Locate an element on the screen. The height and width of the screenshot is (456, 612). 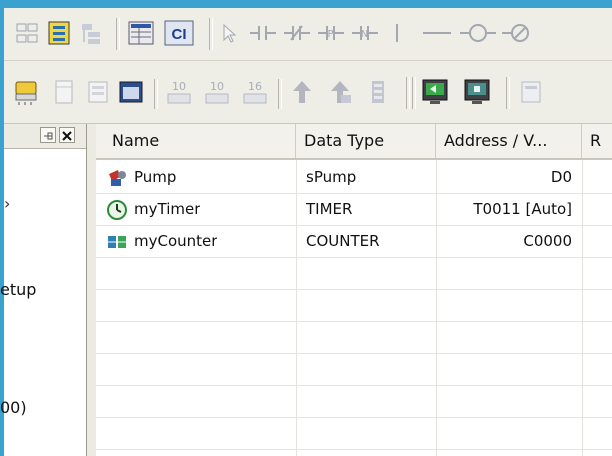
counter-16-icon: 16 is located at coordinates (255, 92).